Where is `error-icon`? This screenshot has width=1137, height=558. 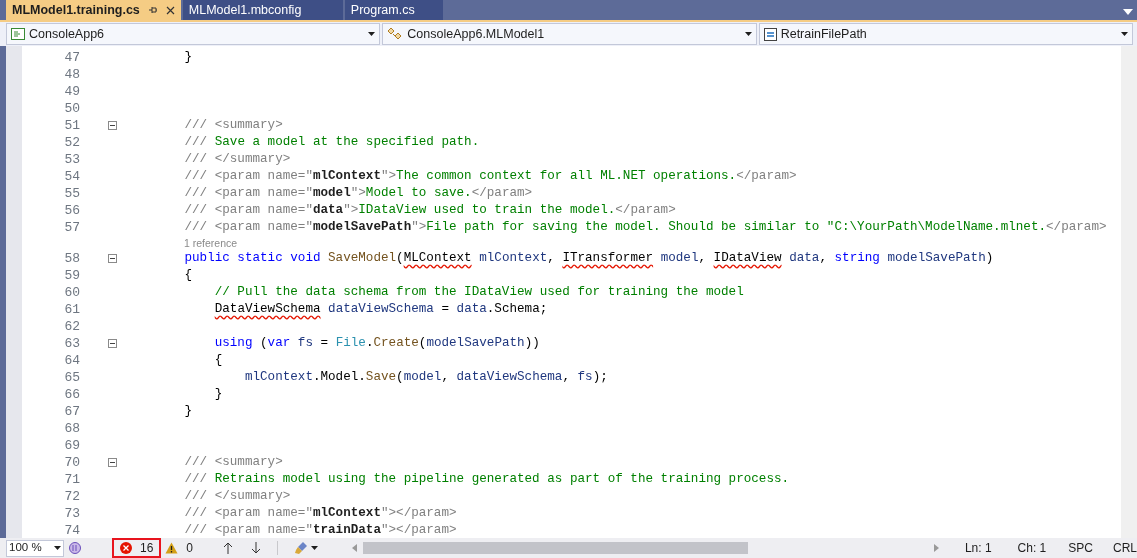 error-icon is located at coordinates (126, 548).